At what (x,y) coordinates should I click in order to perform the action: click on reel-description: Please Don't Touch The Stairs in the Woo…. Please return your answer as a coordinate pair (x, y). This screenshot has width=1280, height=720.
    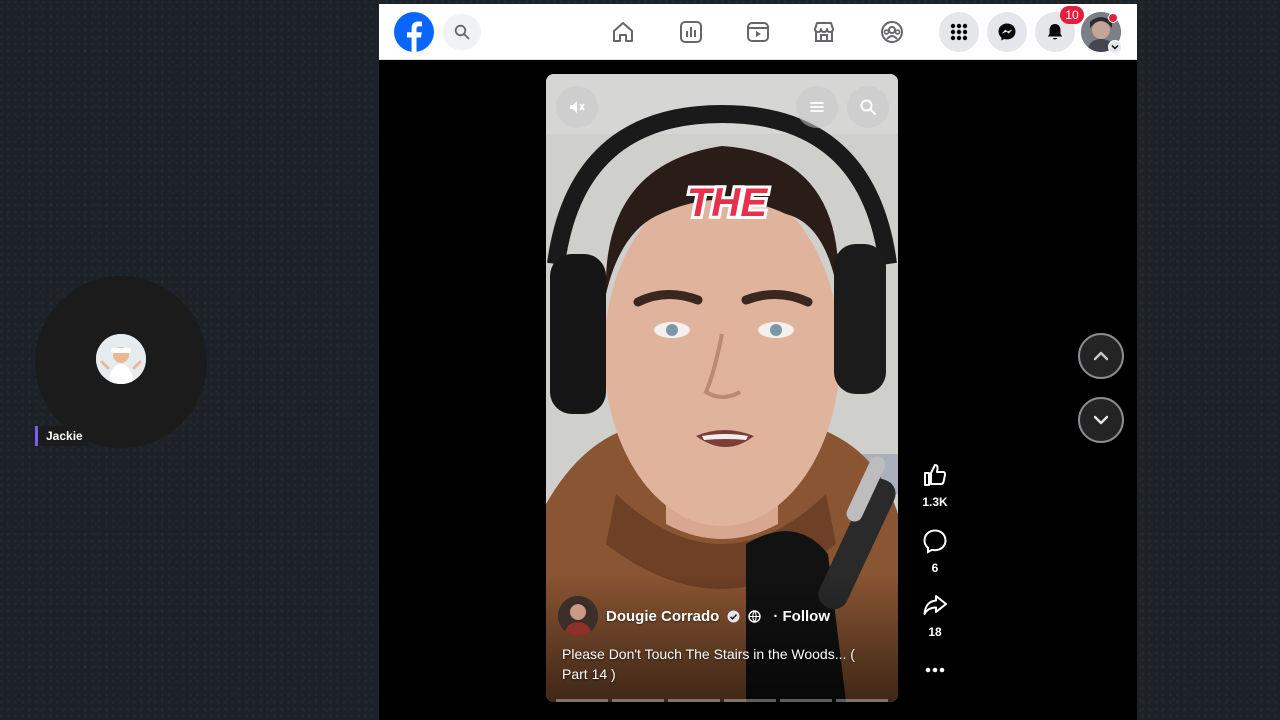
    Looking at the image, I should click on (722, 664).